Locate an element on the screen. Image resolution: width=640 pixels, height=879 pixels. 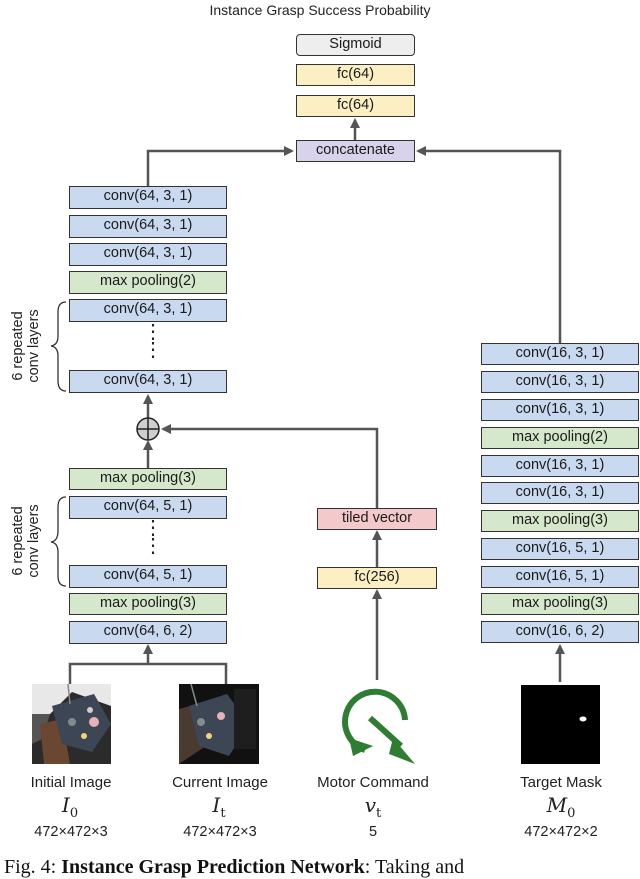
input-symbol: M0 is located at coordinates (561, 807).